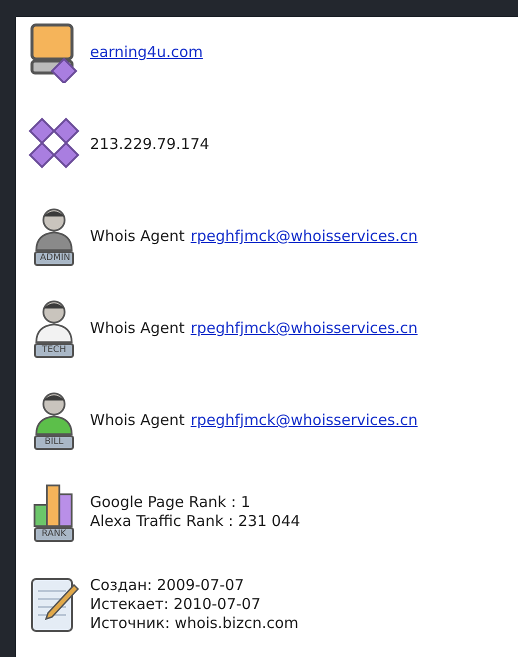  I want to click on rank-text: Google Page Rank : 1, so click(171, 502).